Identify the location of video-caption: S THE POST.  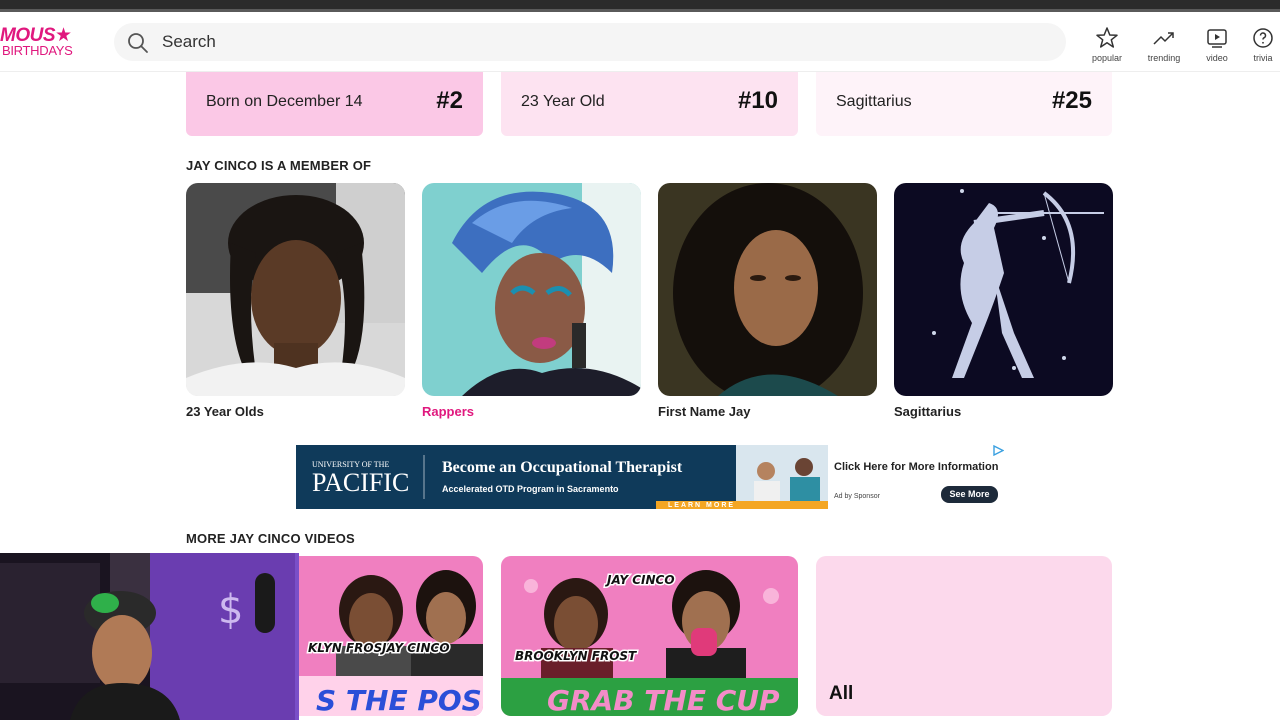
(399, 700).